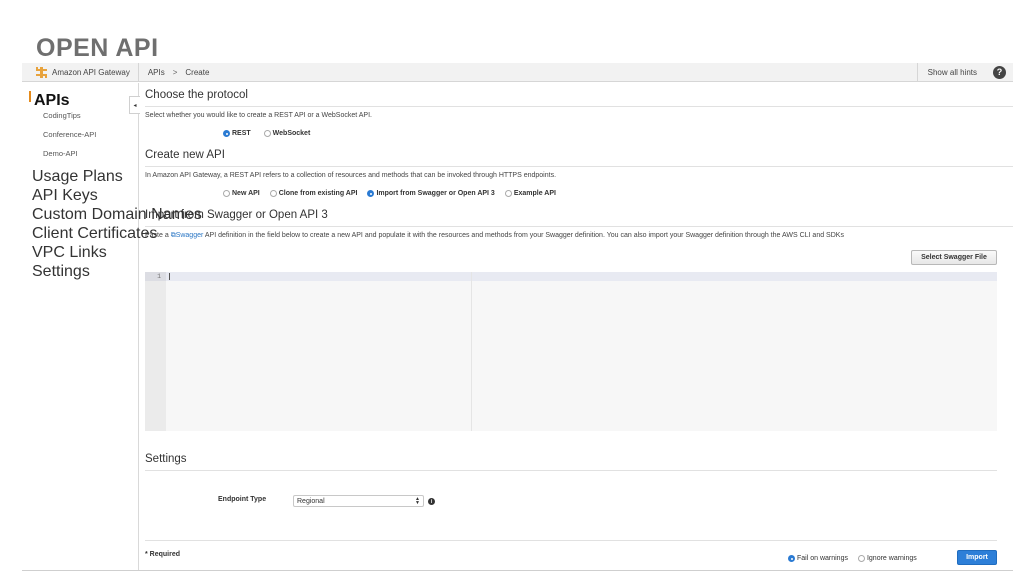 The image size is (1024, 576). What do you see at coordinates (49, 100) in the screenshot?
I see `sidebar-item-apis: APIs` at bounding box center [49, 100].